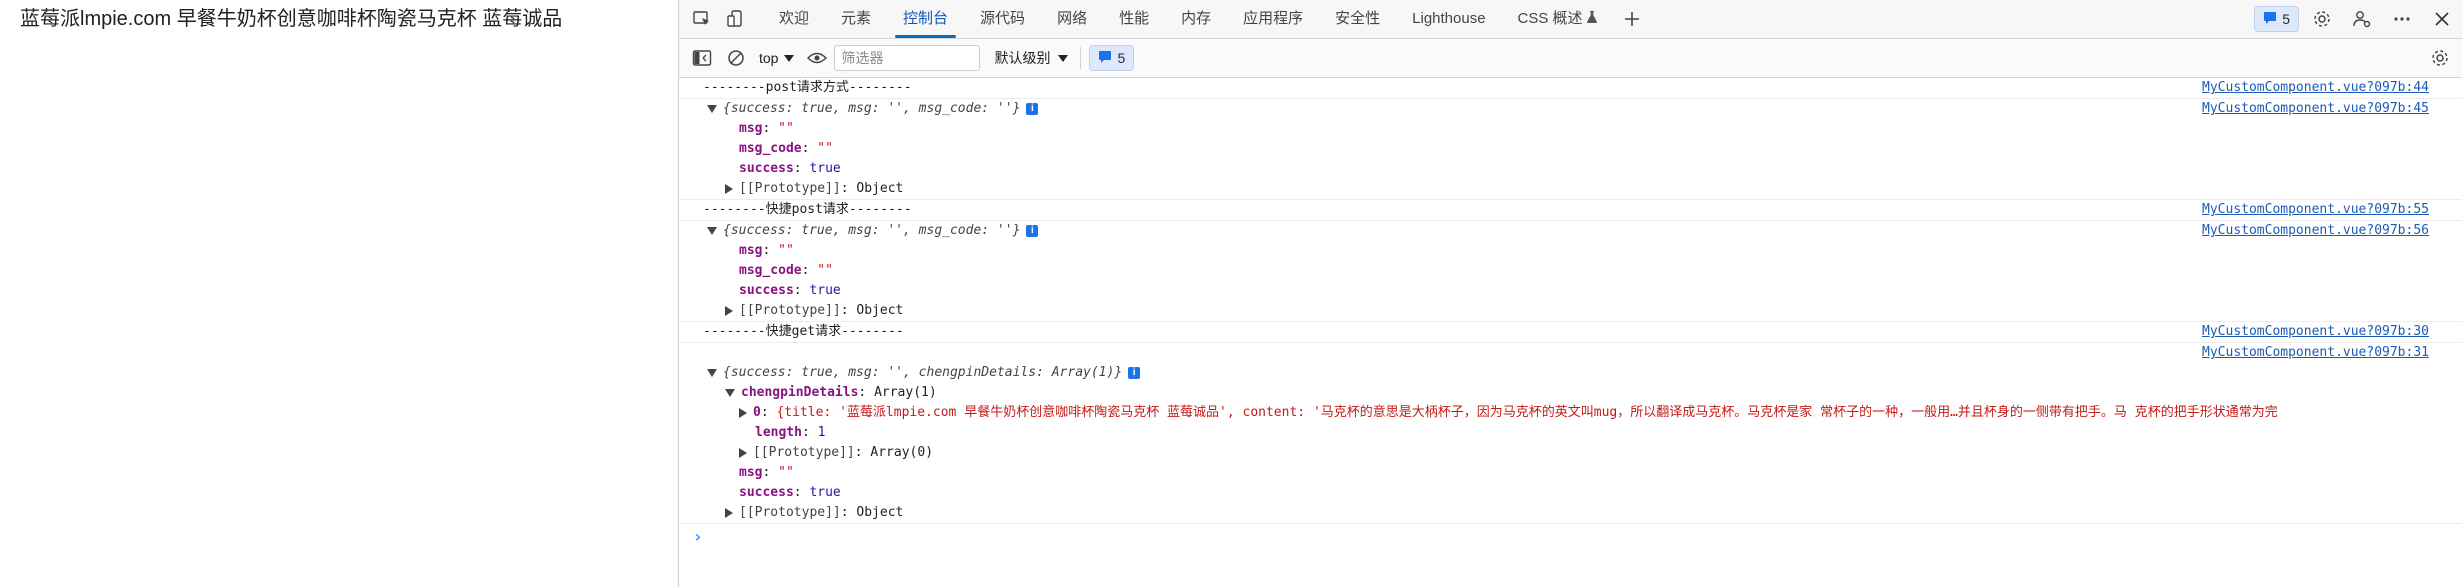 The image size is (2462, 587). I want to click on console-message: MyCustomComponent.vue?097b:31, so click(1570, 353).